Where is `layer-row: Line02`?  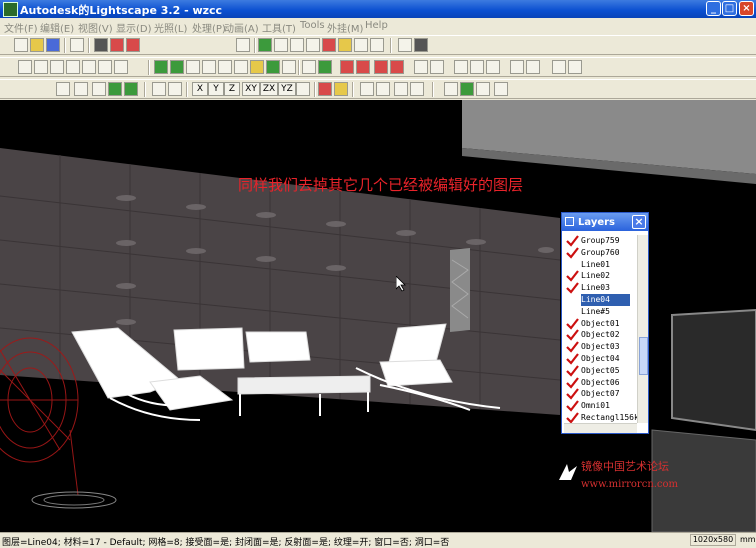
layer-row: Line02 is located at coordinates (600, 276).